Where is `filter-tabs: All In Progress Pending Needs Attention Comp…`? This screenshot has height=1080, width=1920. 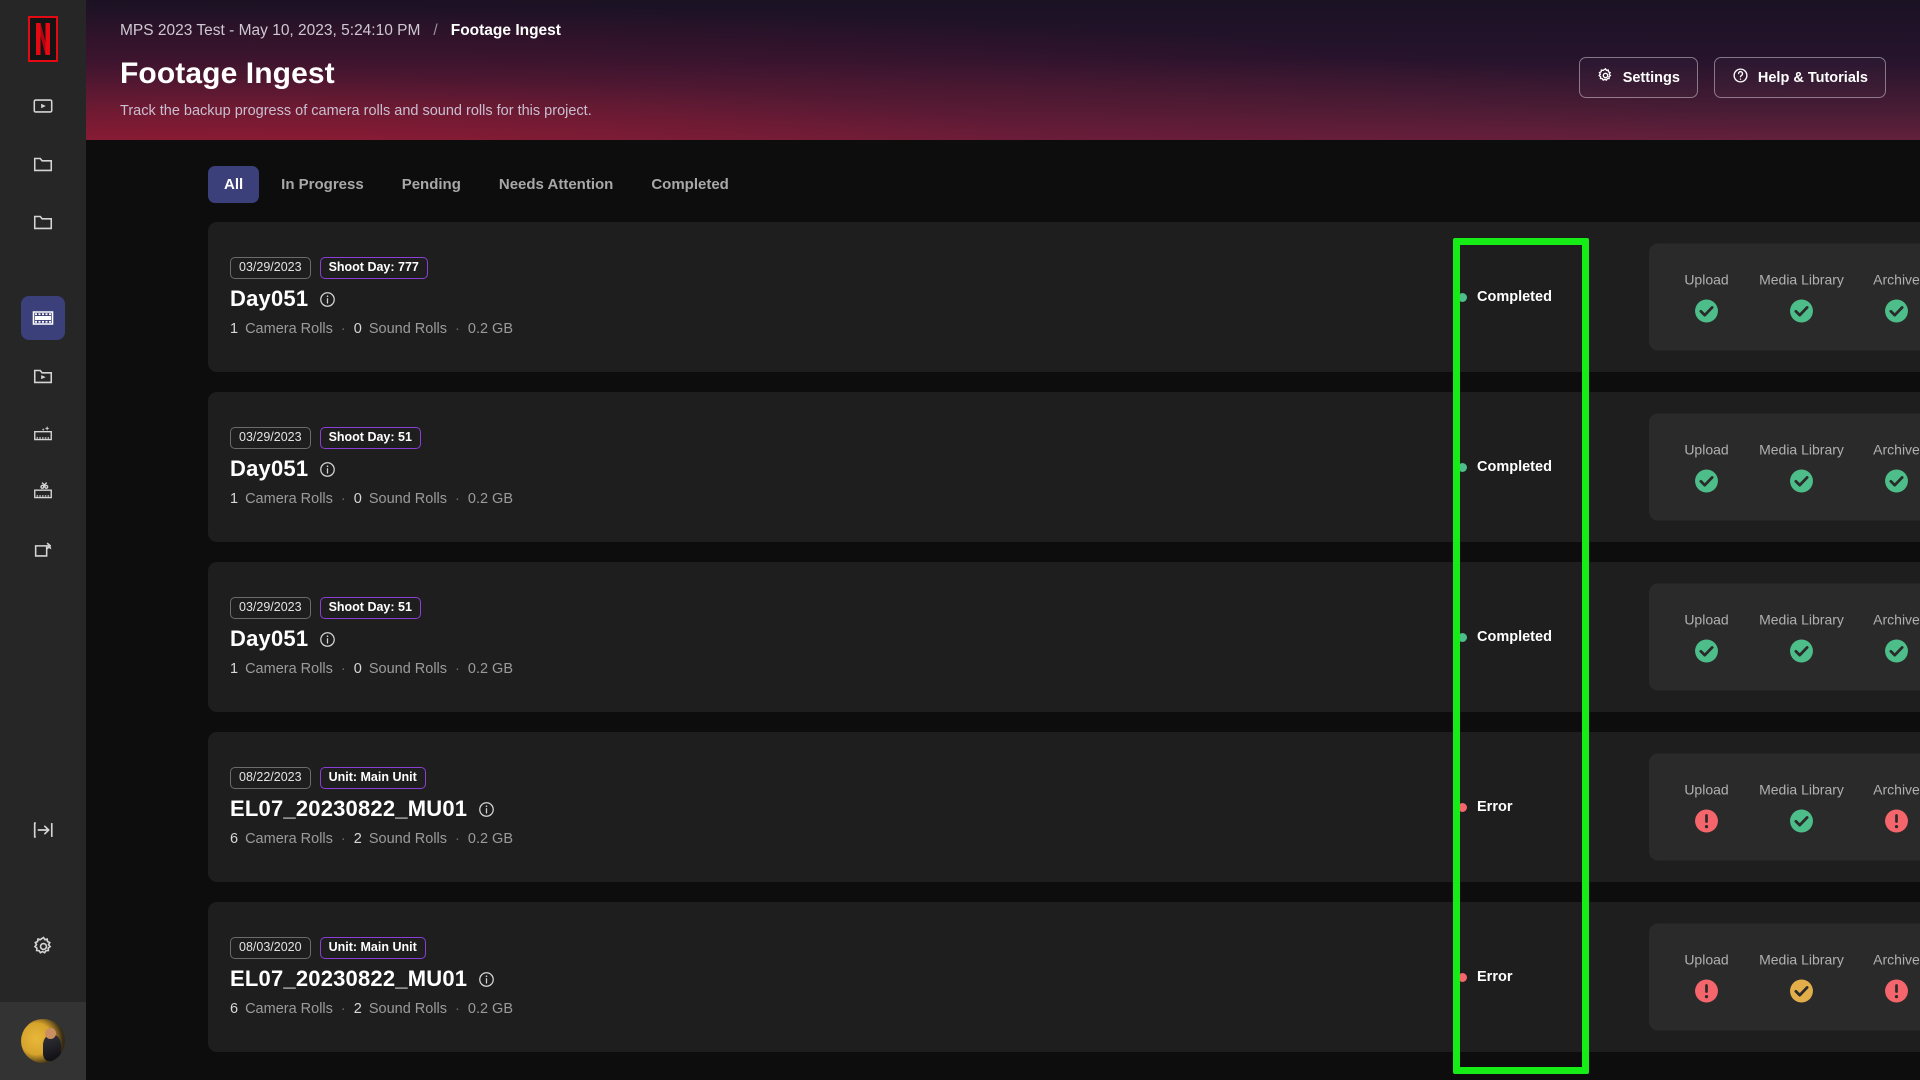
filter-tabs: All In Progress Pending Needs Attention Comp… is located at coordinates (1003, 171).